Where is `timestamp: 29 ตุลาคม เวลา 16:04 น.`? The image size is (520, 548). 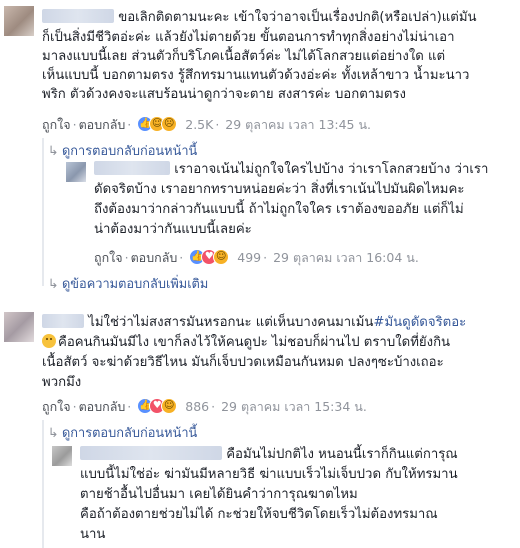 timestamp: 29 ตุลาคม เวลา 16:04 น. is located at coordinates (346, 257).